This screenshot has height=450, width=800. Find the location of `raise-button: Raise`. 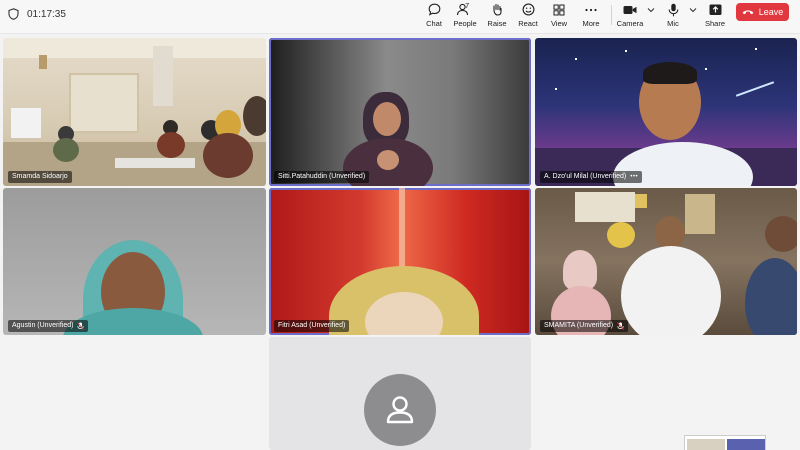

raise-button: Raise is located at coordinates (497, 17).